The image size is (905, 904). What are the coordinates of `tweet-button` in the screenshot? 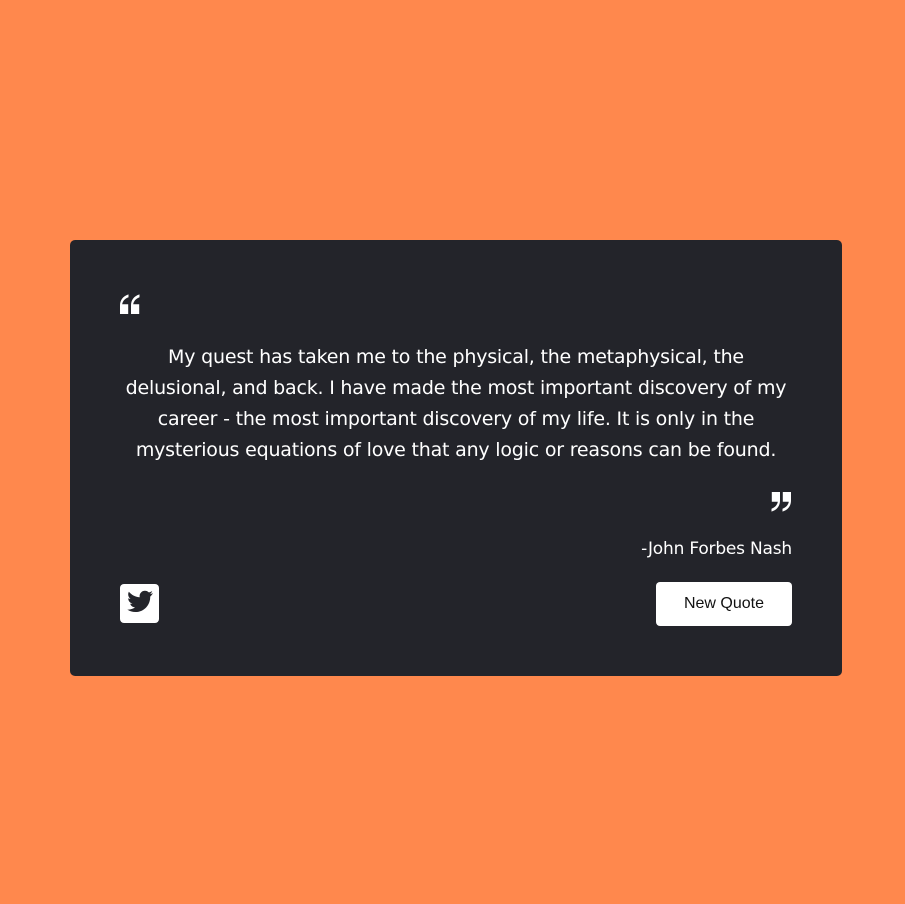 It's located at (139, 603).